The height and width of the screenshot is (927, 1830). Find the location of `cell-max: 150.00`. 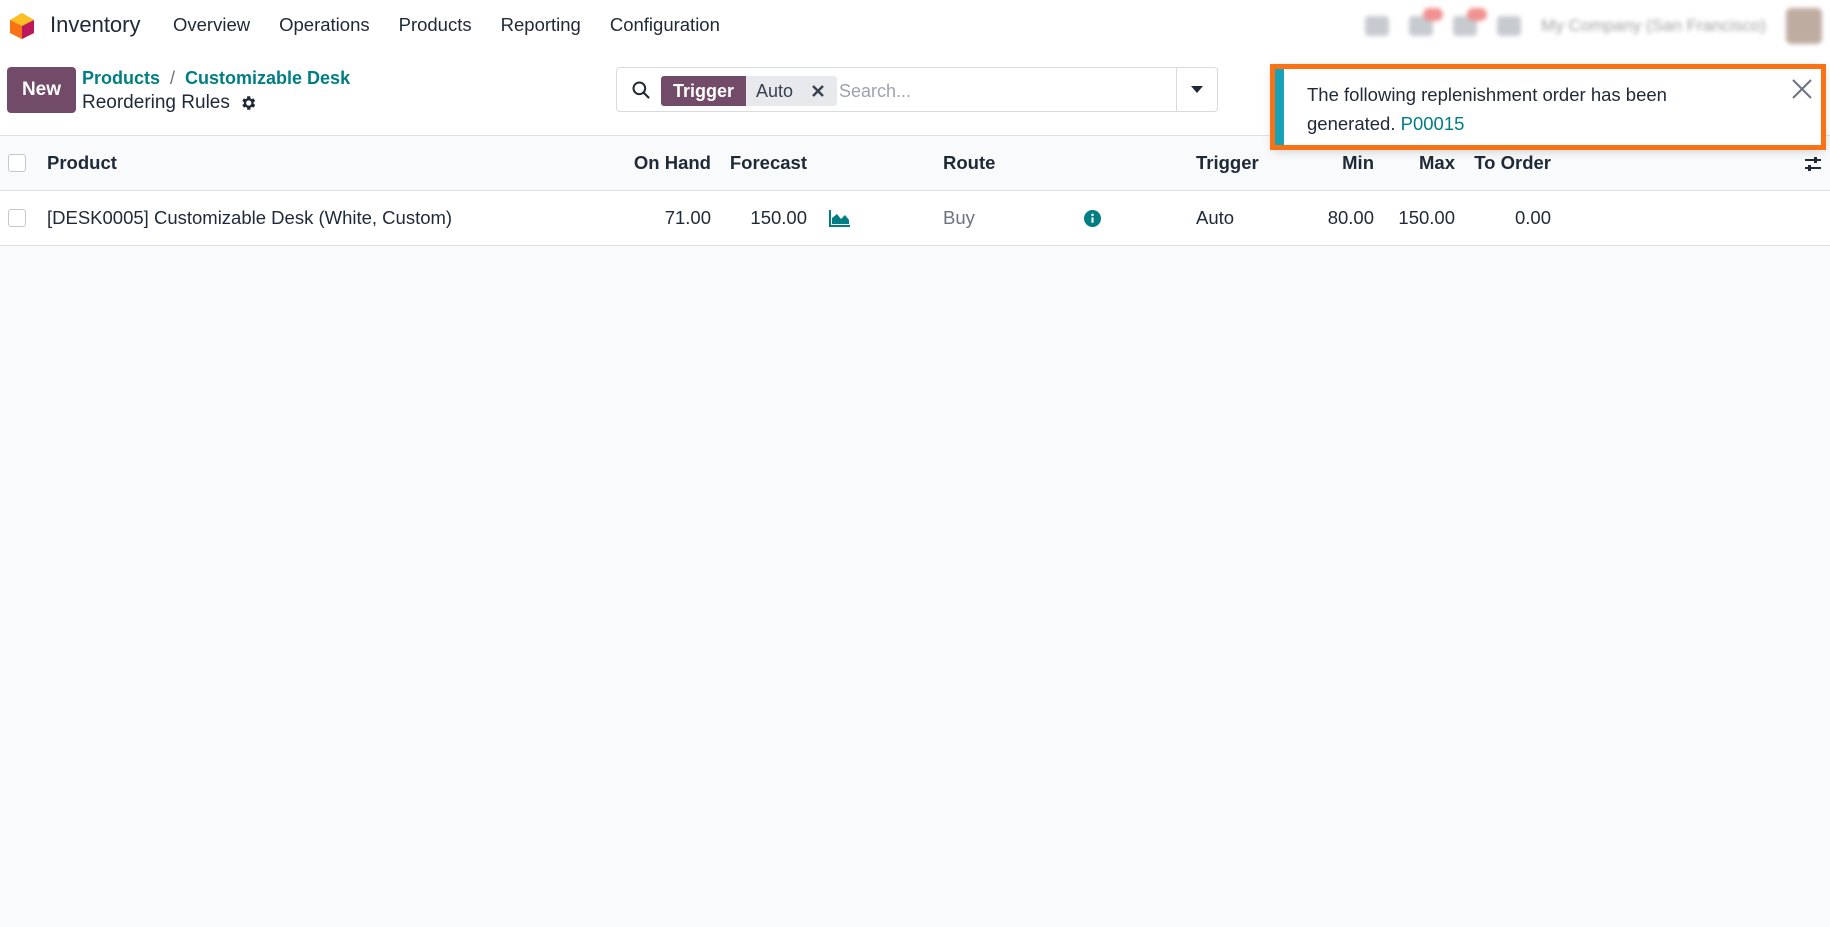

cell-max: 150.00 is located at coordinates (1414, 218).